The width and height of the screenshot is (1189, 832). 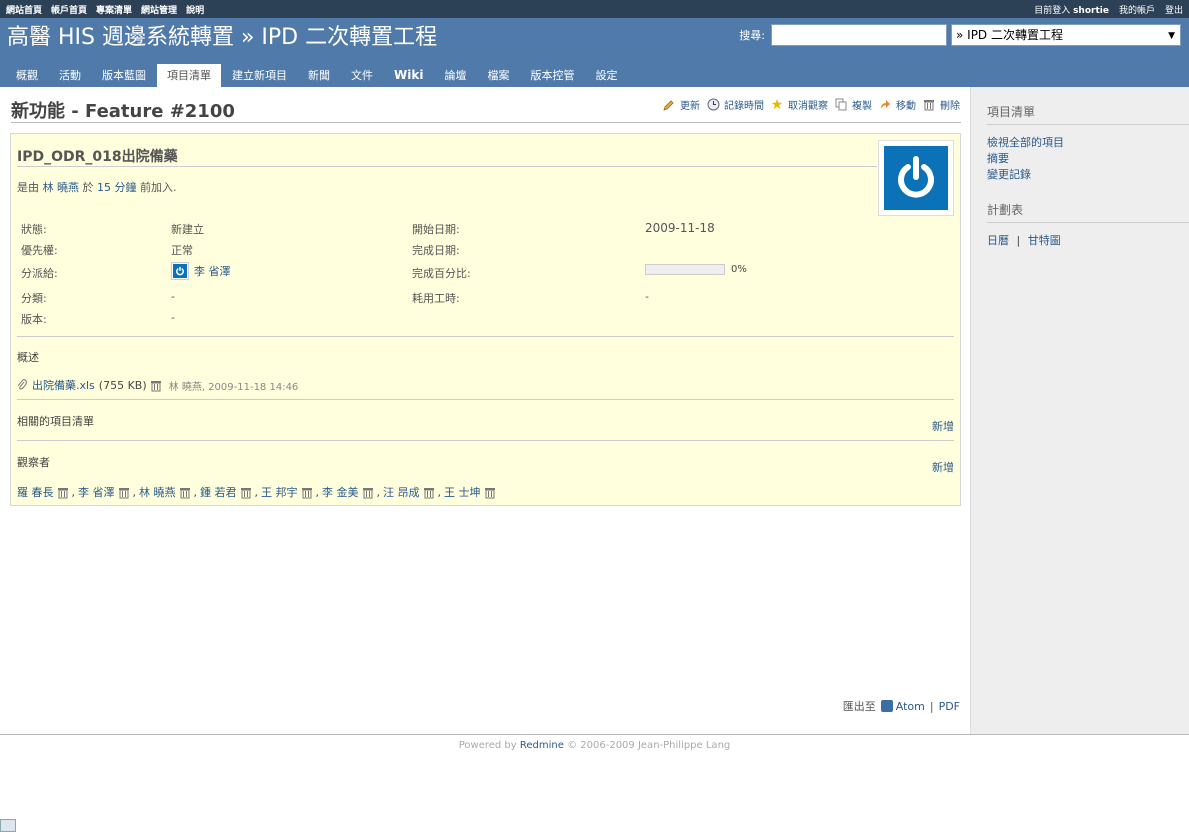 What do you see at coordinates (498, 75) in the screenshot?
I see `tab-files: 檔案` at bounding box center [498, 75].